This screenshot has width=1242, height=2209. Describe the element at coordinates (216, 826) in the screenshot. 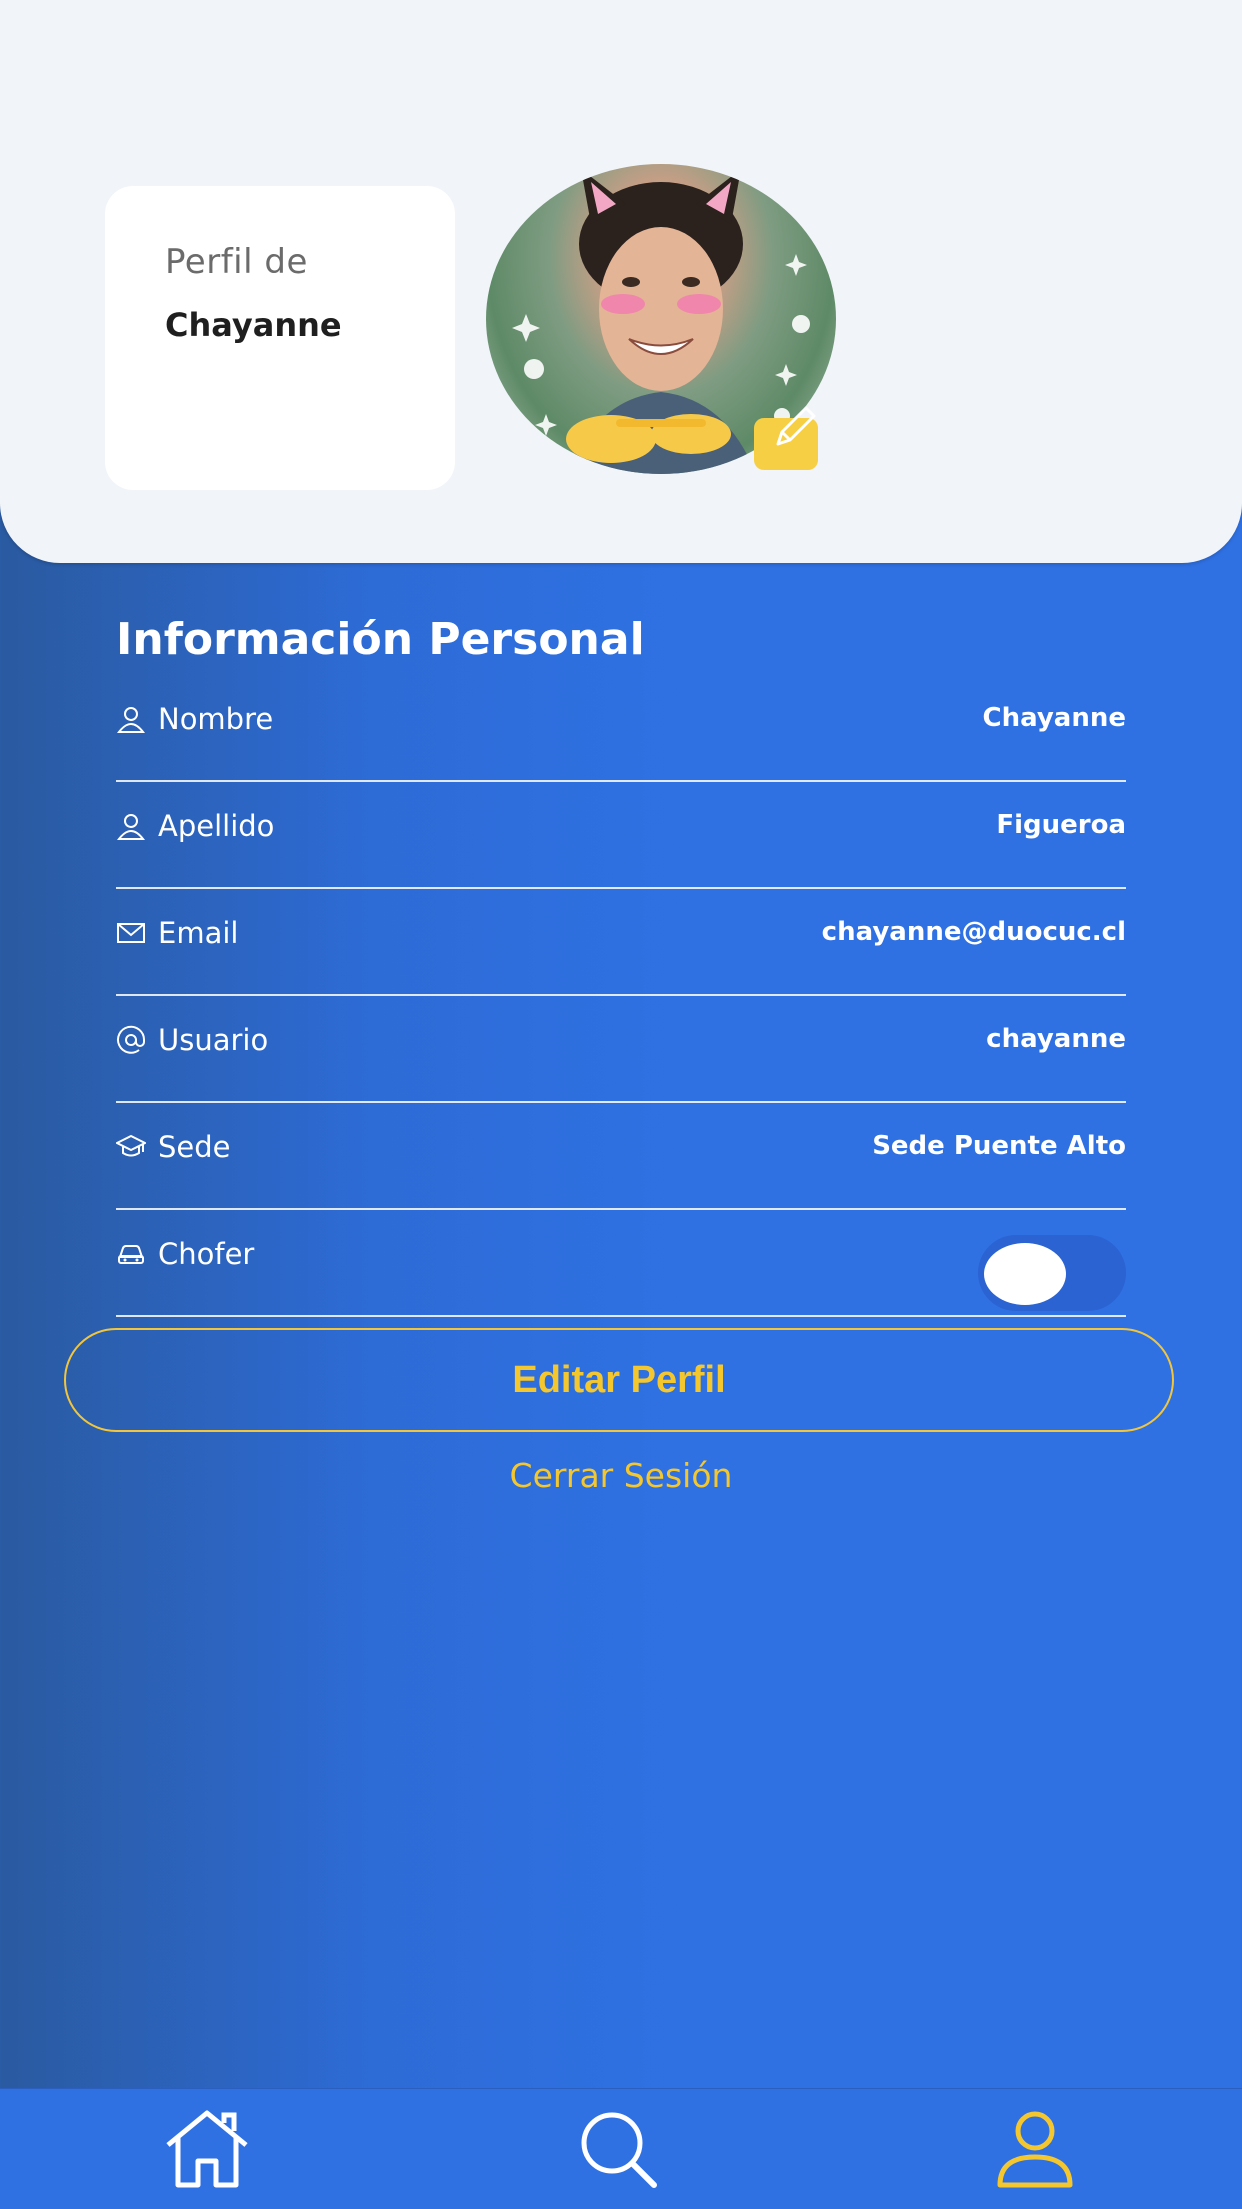

I see `row-label: Apellido` at that location.